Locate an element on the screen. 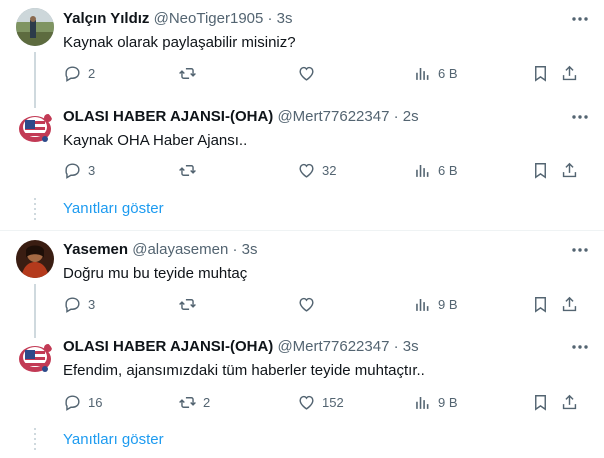  like-count: 32 is located at coordinates (329, 170).